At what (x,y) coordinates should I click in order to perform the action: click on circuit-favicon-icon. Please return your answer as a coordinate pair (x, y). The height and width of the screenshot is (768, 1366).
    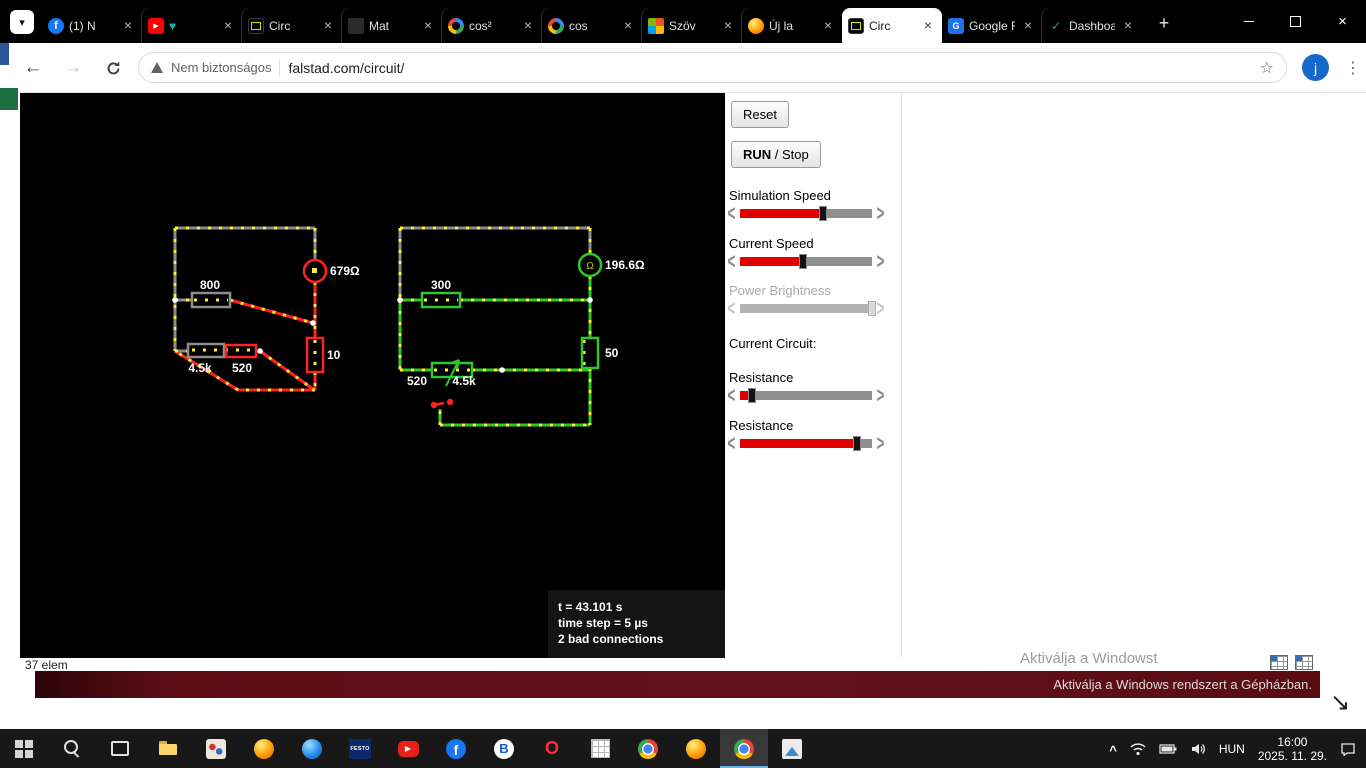
    Looking at the image, I should click on (256, 25).